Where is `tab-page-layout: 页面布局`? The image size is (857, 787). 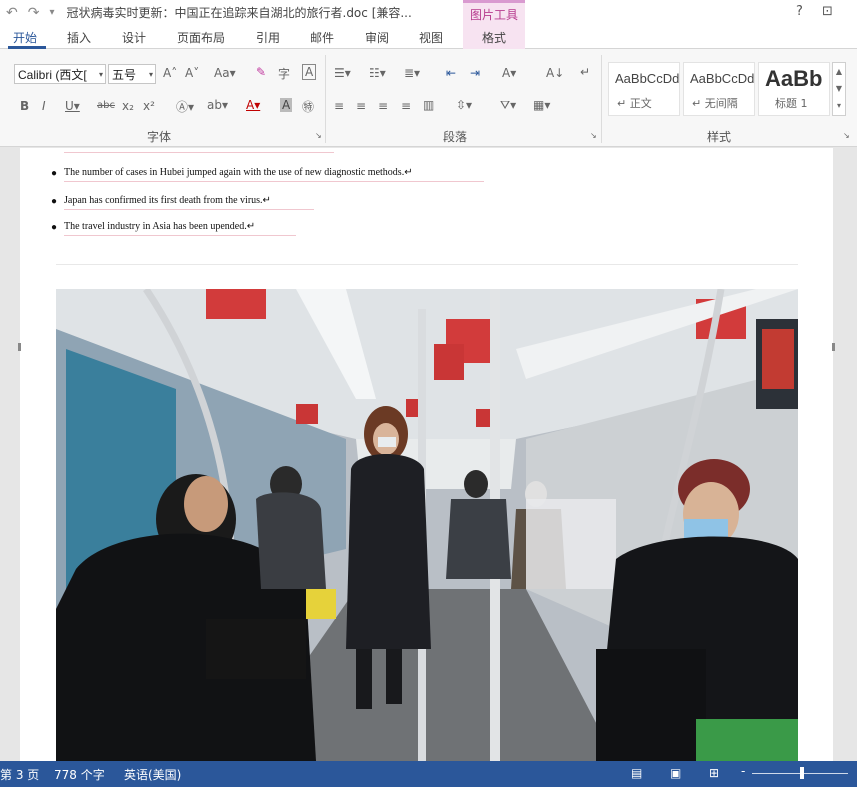
tab-page-layout: 页面布局 is located at coordinates (201, 37).